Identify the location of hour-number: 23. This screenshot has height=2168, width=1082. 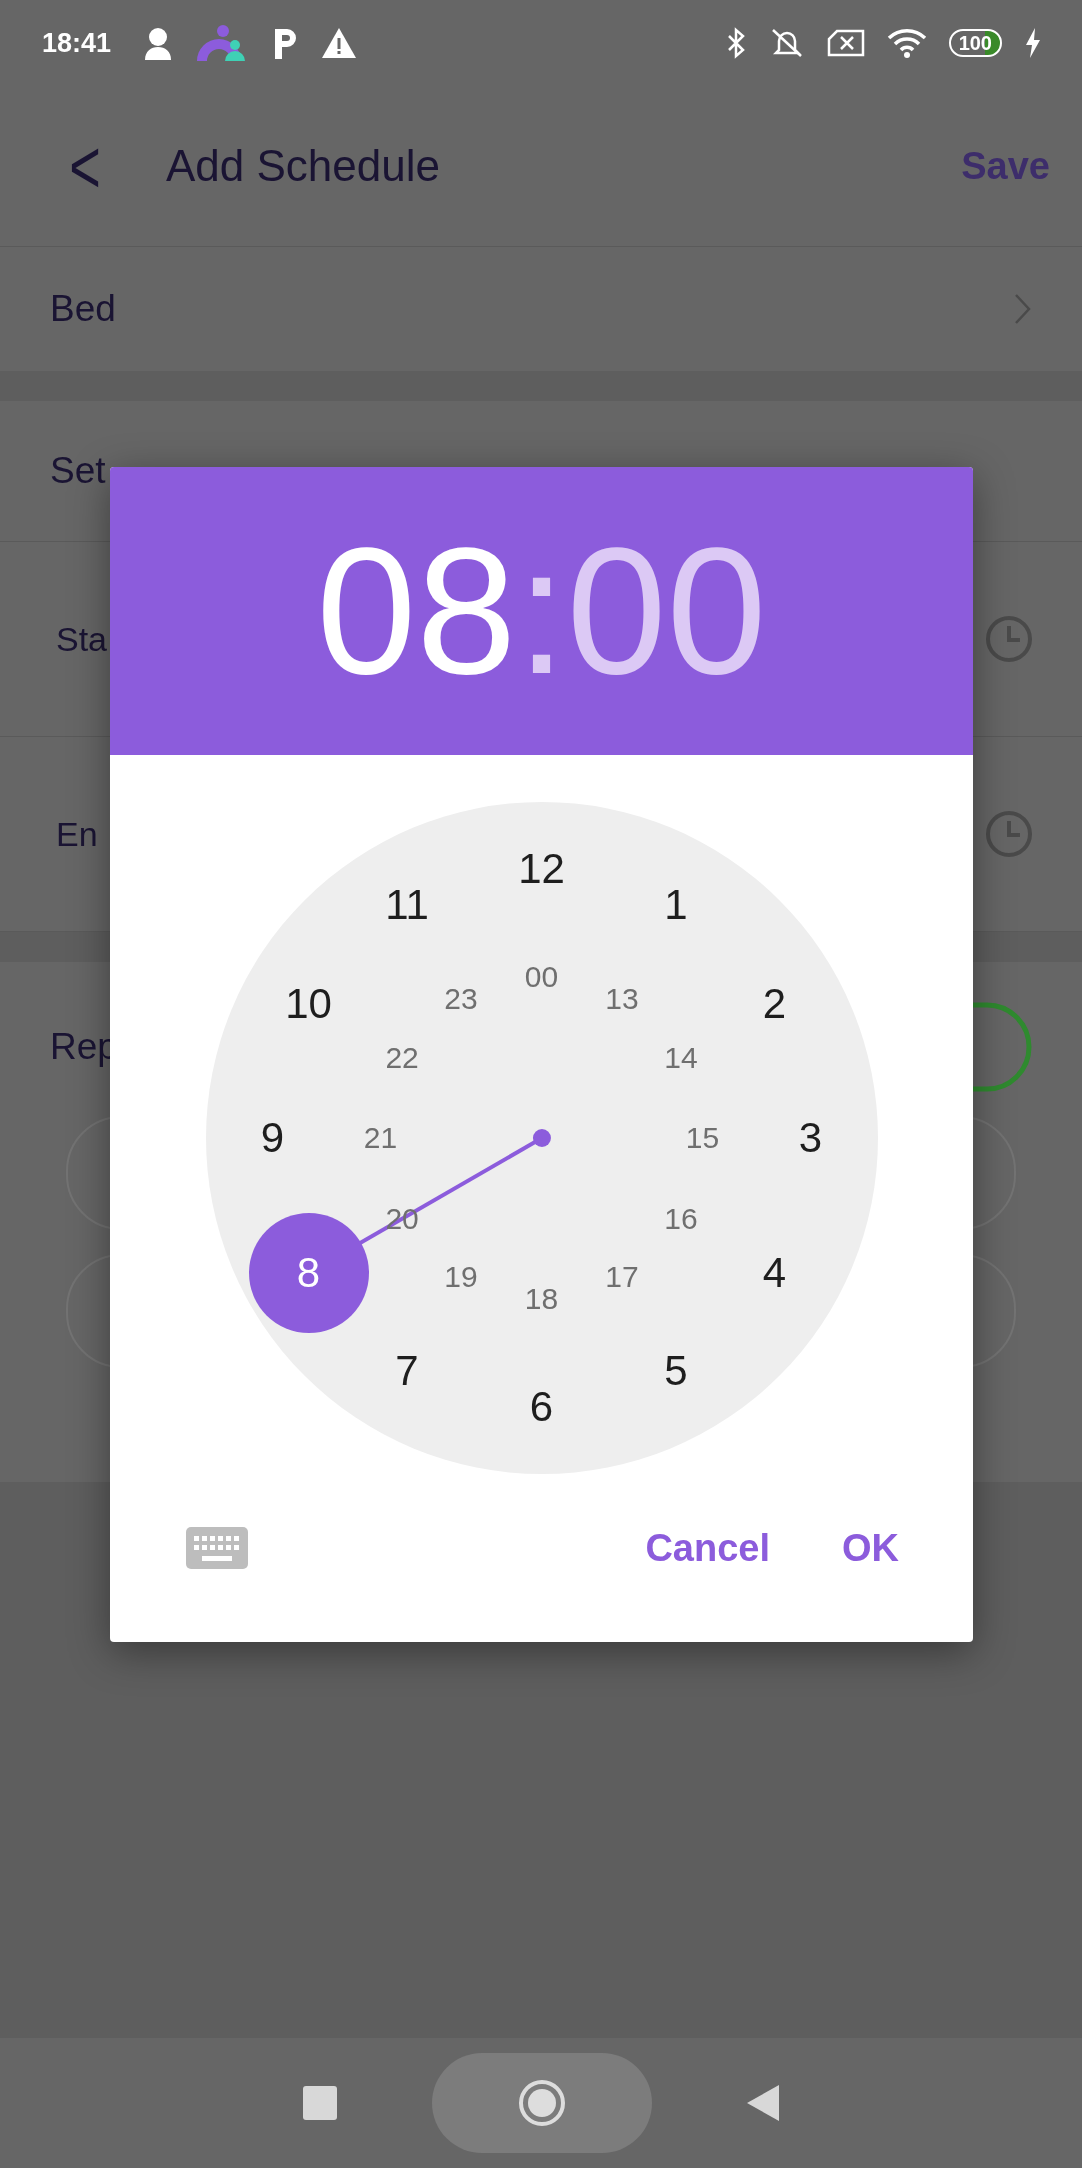
(461, 998).